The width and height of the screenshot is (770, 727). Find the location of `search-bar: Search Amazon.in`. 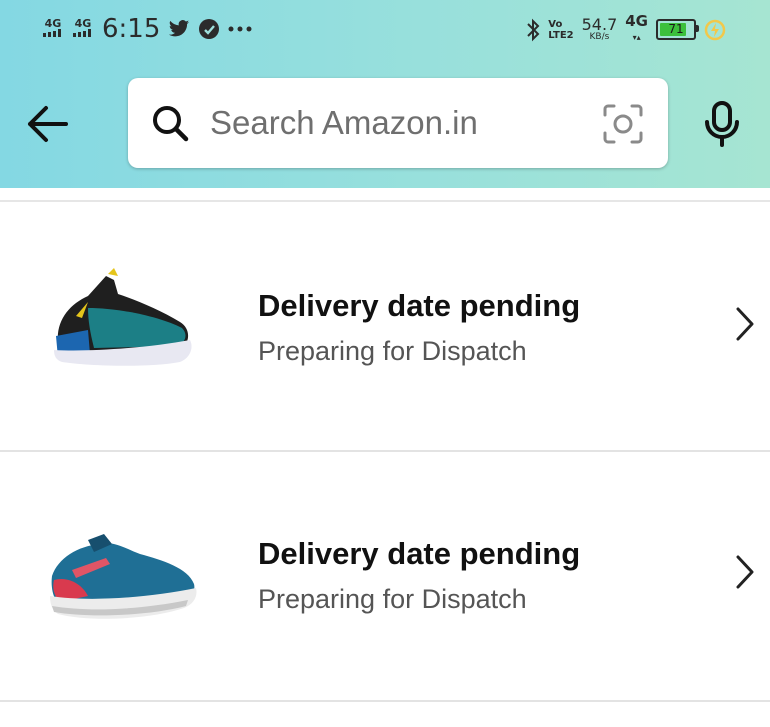

search-bar: Search Amazon.in is located at coordinates (398, 123).